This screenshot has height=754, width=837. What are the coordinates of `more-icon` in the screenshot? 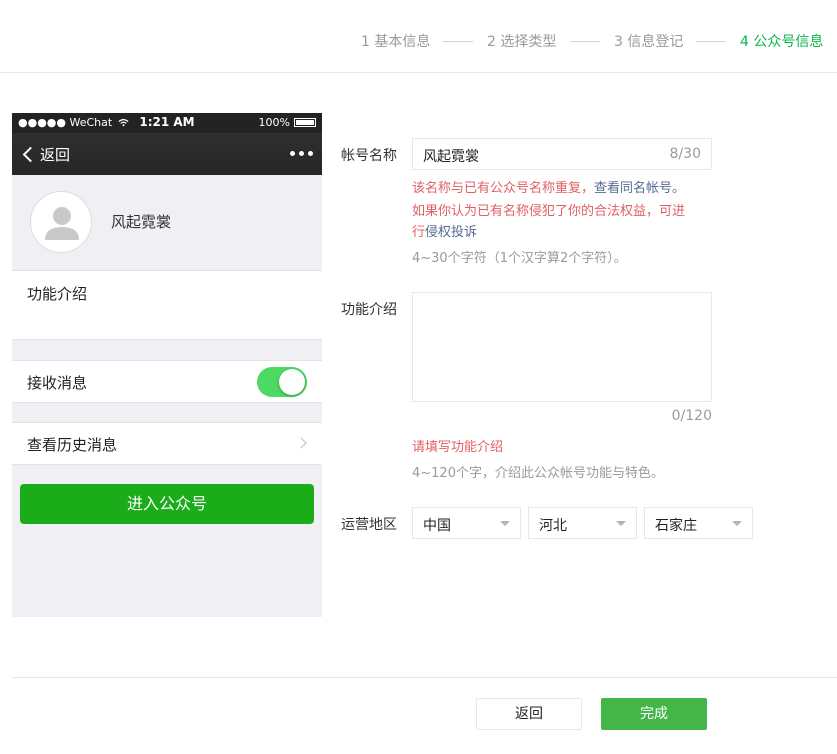 It's located at (301, 150).